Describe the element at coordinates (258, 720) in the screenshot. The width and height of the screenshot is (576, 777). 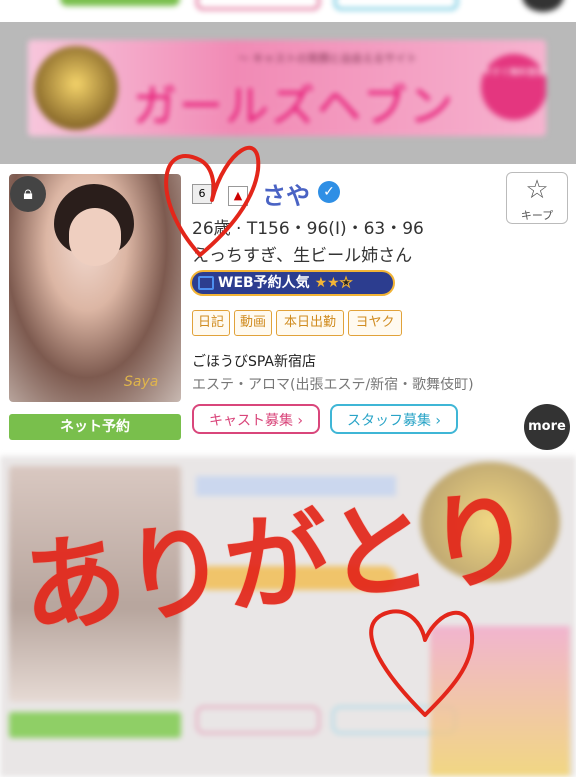
I see `next-cast-recruit-button` at that location.